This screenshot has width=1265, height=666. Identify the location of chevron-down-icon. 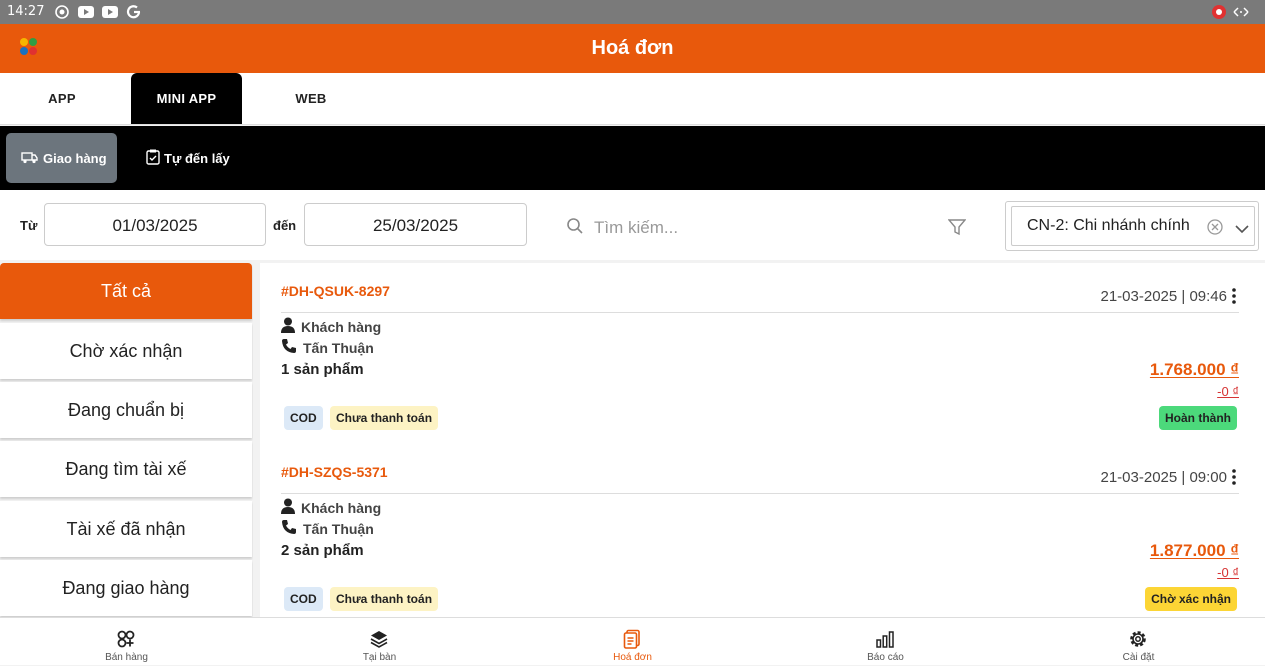
(1242, 230).